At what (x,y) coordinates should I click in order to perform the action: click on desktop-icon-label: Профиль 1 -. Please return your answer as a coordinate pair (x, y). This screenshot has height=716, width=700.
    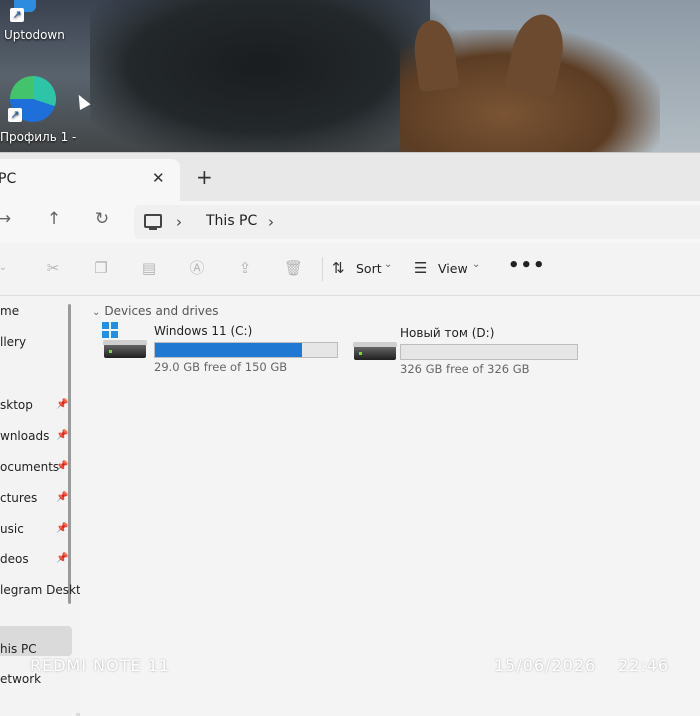
    Looking at the image, I should click on (38, 137).